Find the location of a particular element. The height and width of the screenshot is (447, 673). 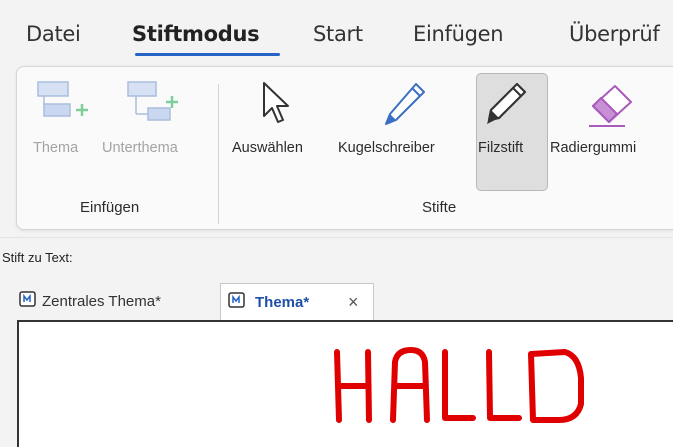

unterthema-label: Unterthema is located at coordinates (140, 148).